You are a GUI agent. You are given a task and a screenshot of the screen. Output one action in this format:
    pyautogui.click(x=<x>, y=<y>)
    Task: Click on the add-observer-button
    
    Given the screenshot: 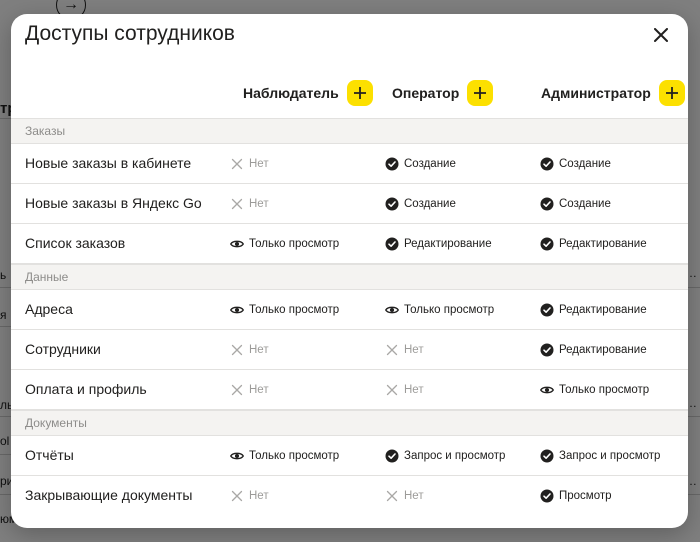 What is the action you would take?
    pyautogui.click(x=359, y=93)
    